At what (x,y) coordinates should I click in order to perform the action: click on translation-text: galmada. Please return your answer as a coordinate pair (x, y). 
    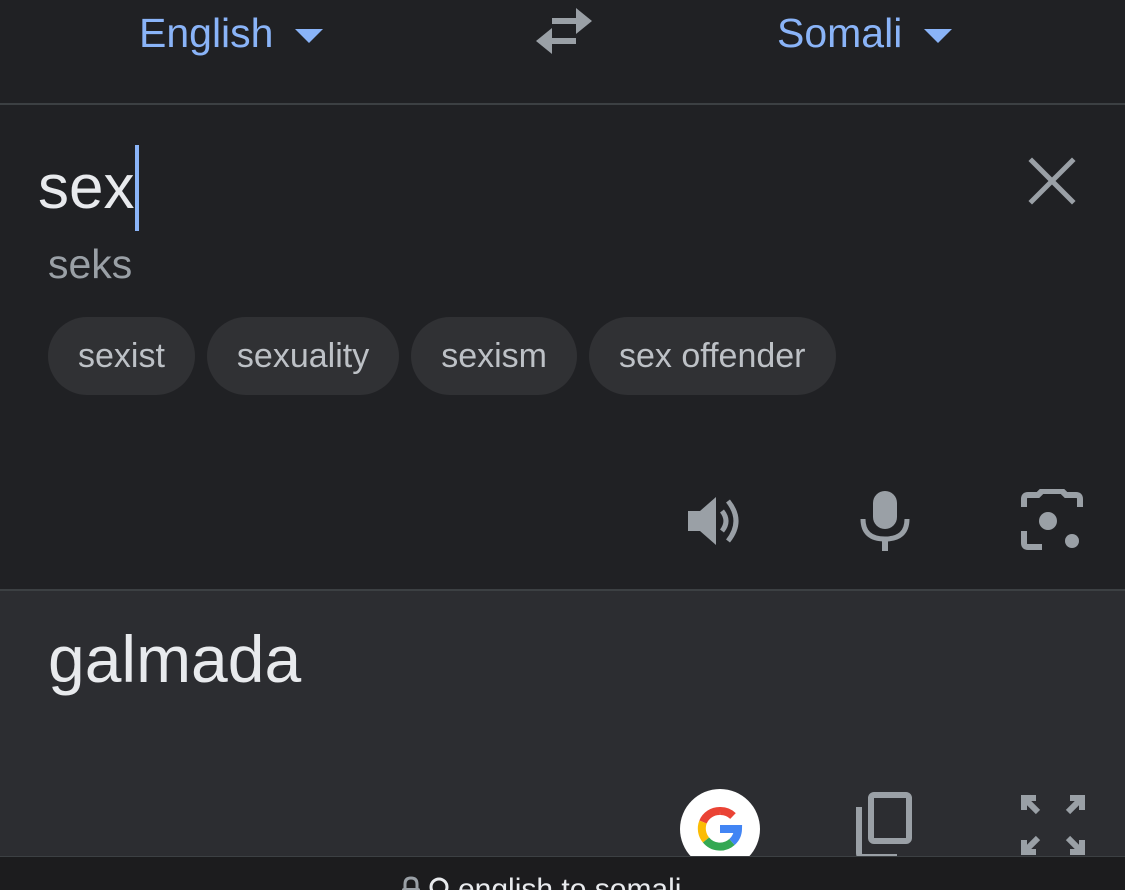
    Looking at the image, I should click on (175, 659).